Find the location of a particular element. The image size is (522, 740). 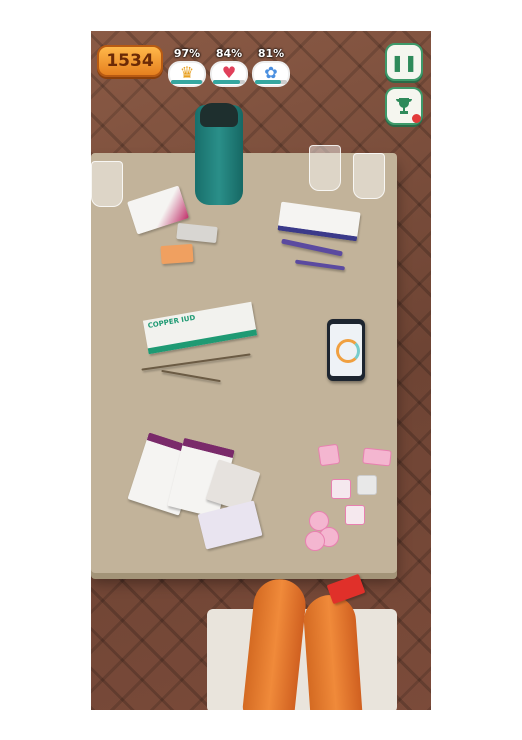

coin-count: 1534 is located at coordinates (130, 61).